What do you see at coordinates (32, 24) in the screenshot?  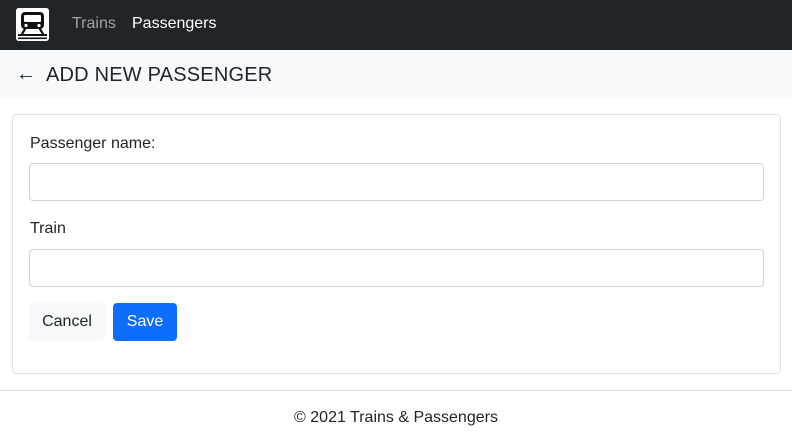 I see `train-icon` at bounding box center [32, 24].